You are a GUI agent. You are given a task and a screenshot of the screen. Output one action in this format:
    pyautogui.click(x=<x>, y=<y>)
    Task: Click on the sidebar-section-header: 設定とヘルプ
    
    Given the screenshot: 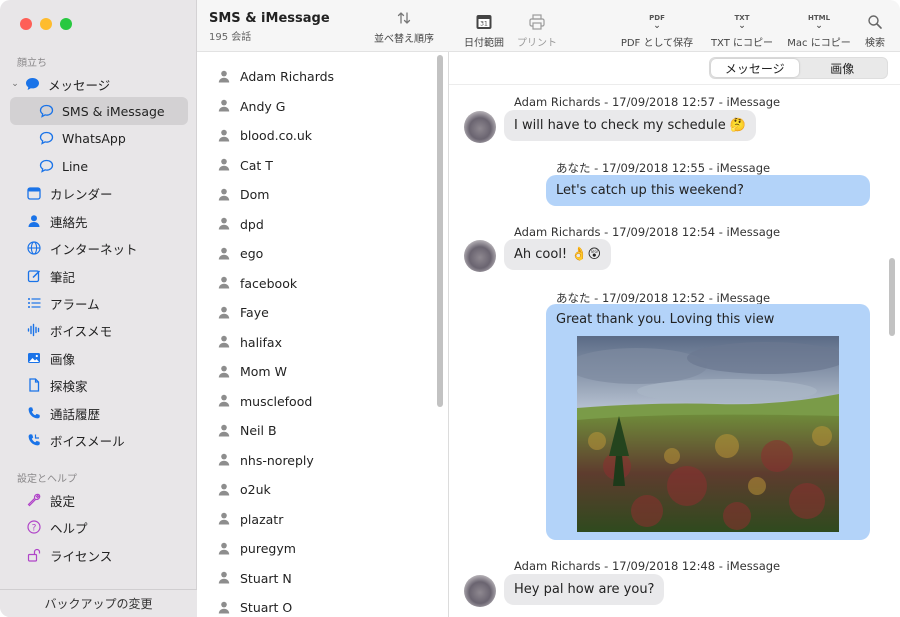 What is the action you would take?
    pyautogui.click(x=47, y=479)
    